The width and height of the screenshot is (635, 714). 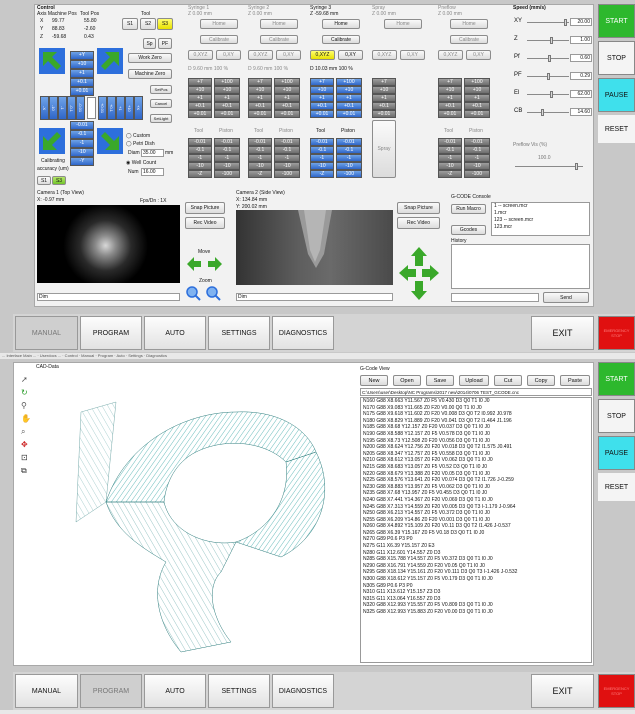 I want to click on jog-plus-y-button: +Y, so click(x=82, y=55).